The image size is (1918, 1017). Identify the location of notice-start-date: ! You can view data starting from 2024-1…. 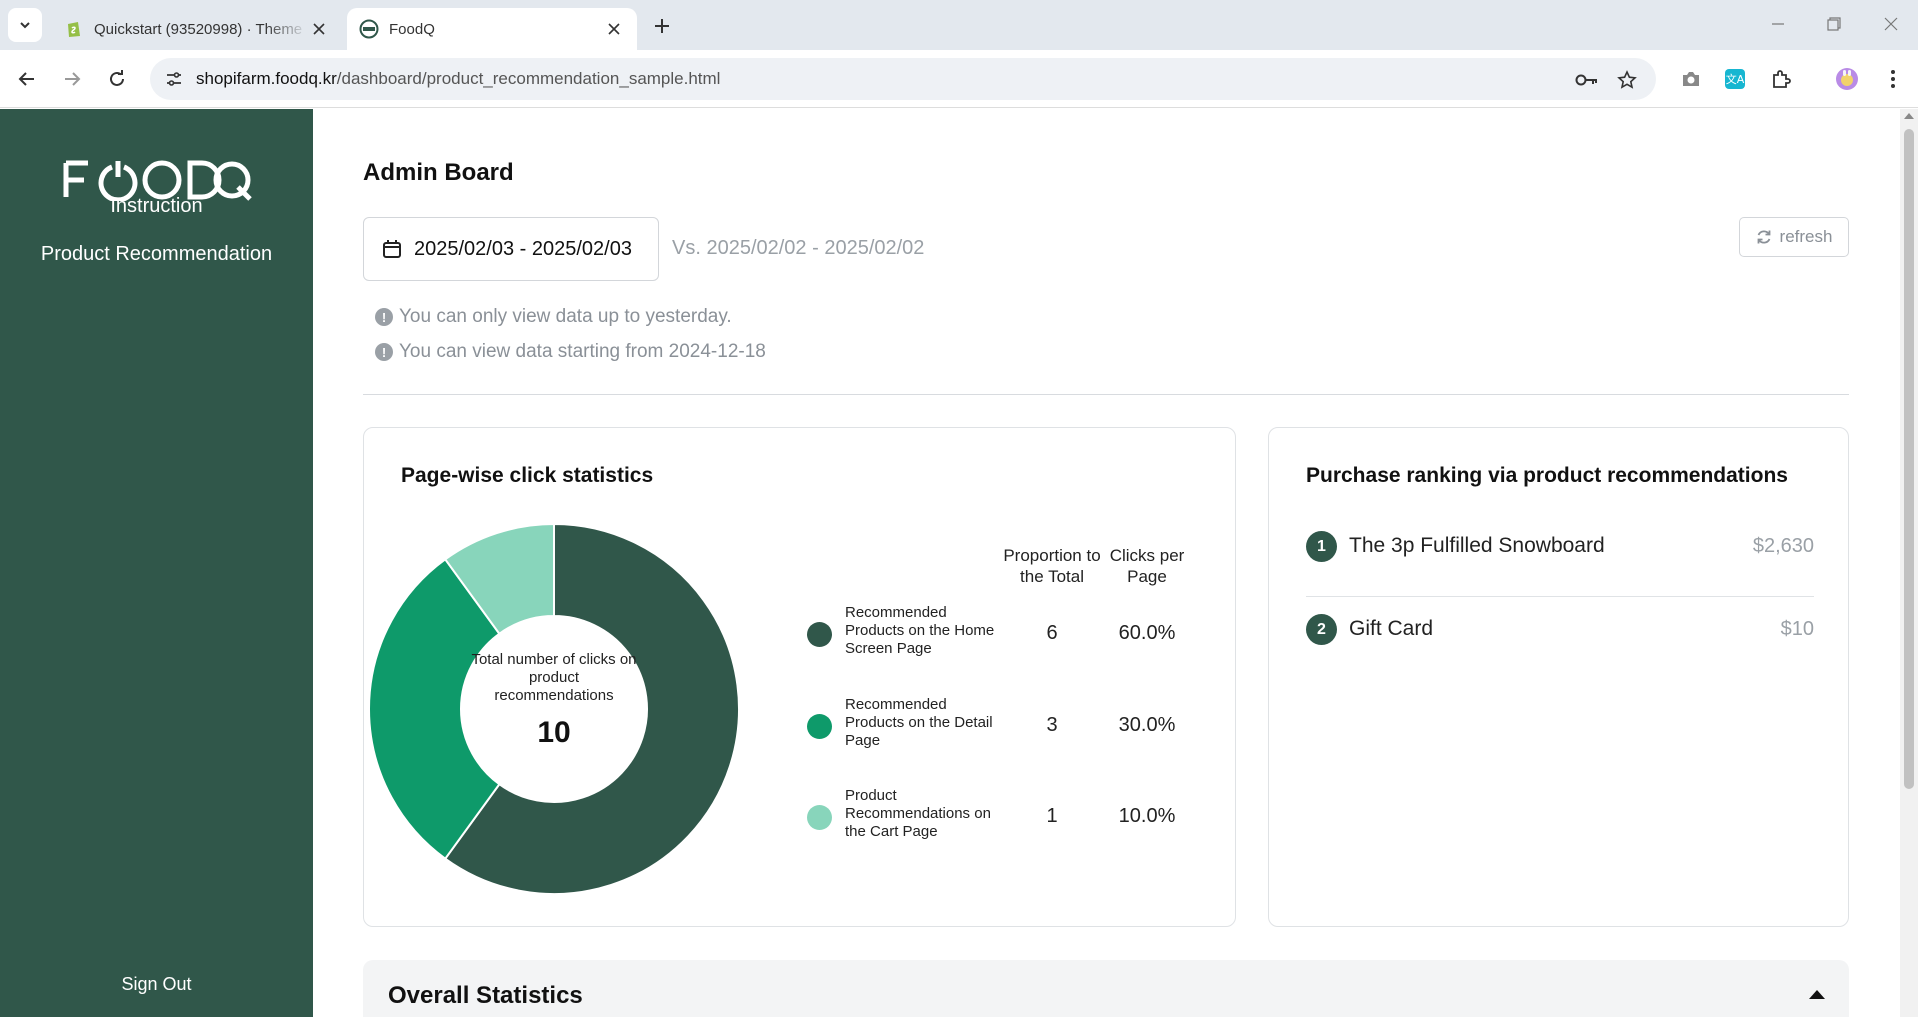
(570, 352).